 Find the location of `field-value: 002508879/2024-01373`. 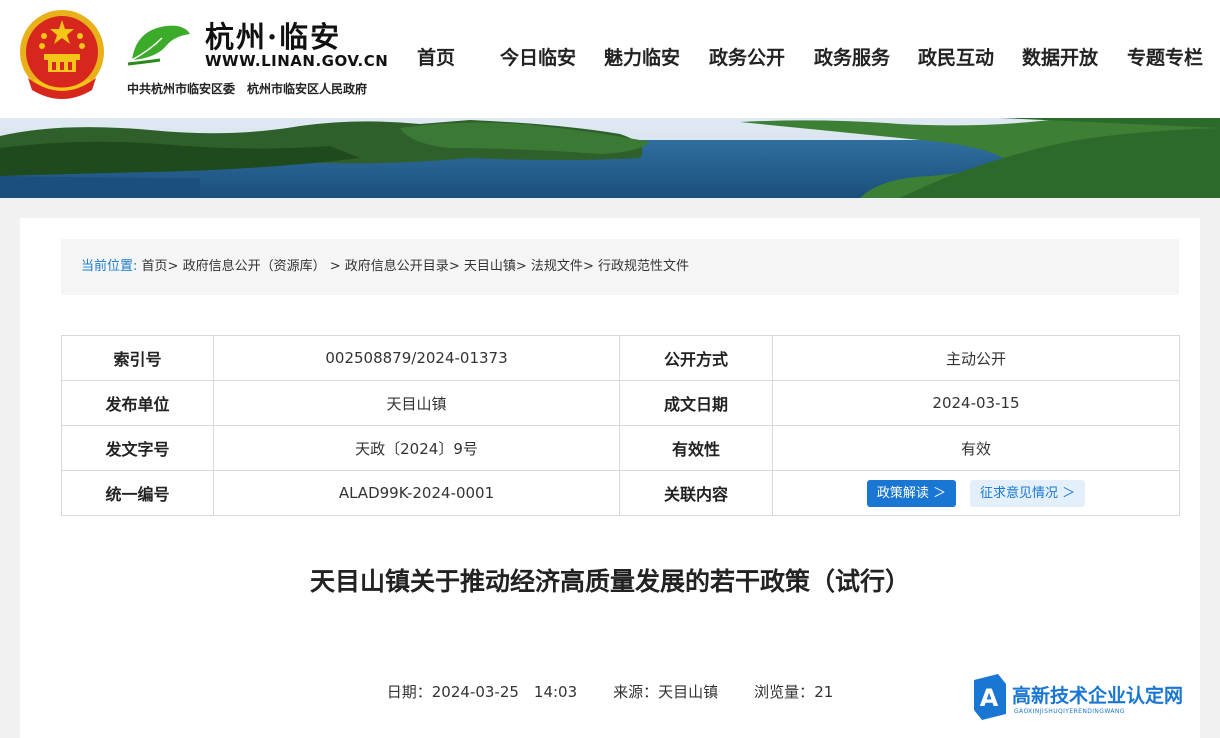

field-value: 002508879/2024-01373 is located at coordinates (416, 358).